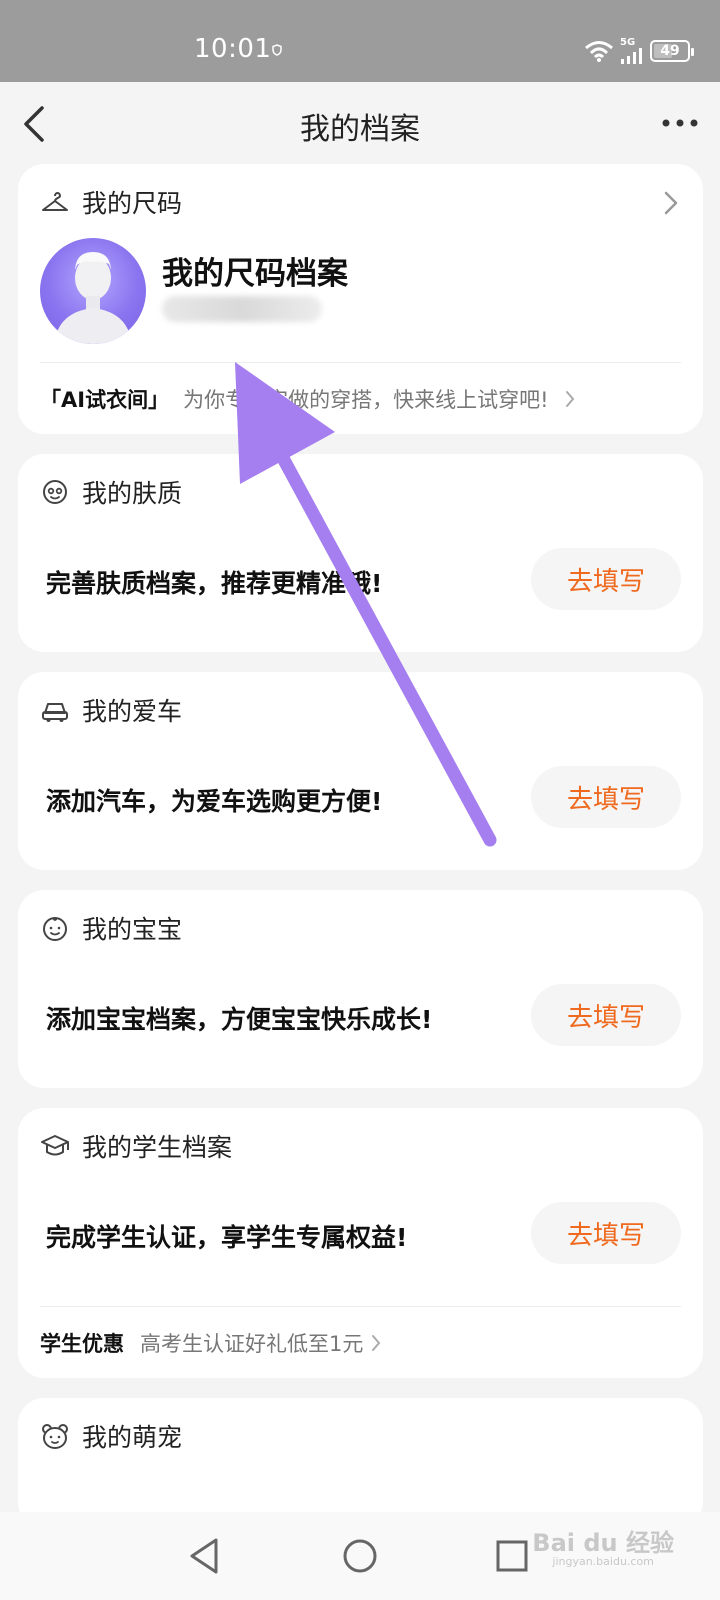 The height and width of the screenshot is (1600, 720). What do you see at coordinates (277, 50) in the screenshot?
I see `shield-icon` at bounding box center [277, 50].